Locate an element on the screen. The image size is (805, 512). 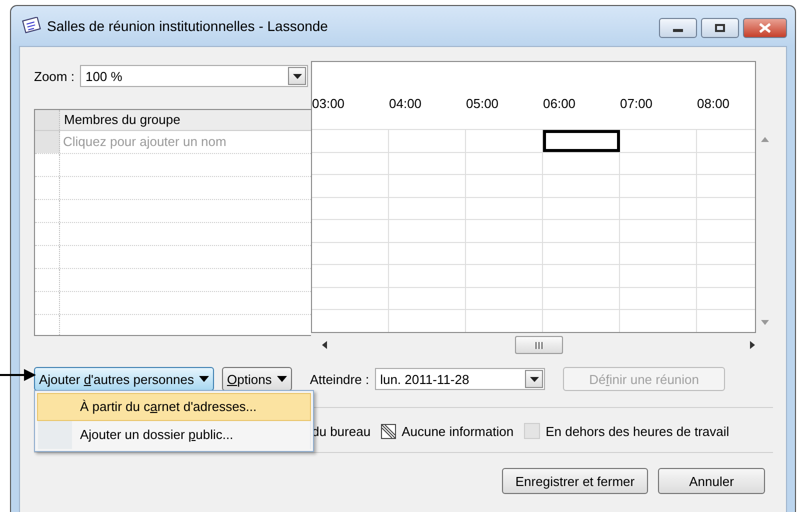
options-button: Options is located at coordinates (257, 379).